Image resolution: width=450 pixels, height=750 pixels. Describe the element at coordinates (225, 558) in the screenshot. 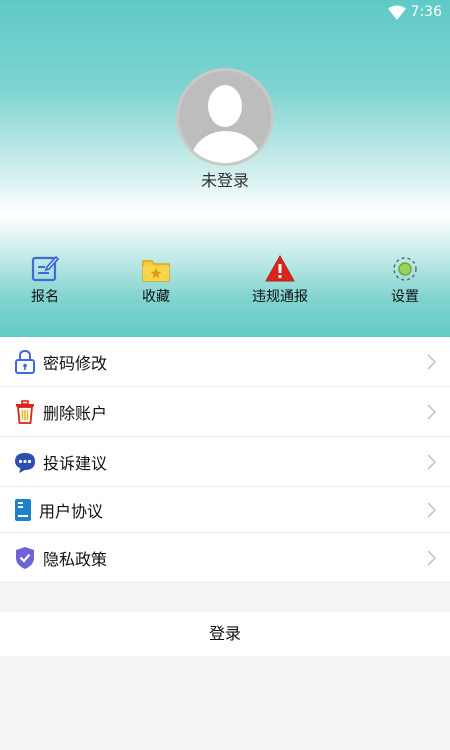

I see `menu-item-privacy-policy: 隐私政策` at that location.